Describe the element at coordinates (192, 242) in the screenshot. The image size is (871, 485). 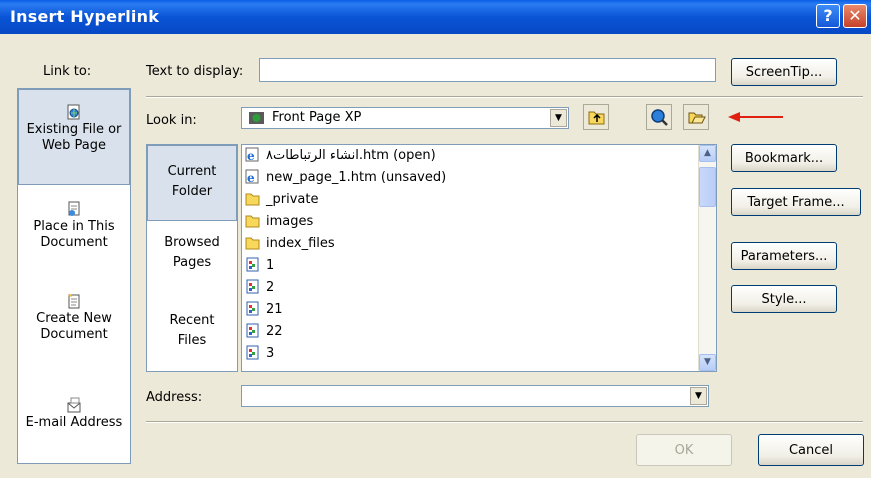
I see `tab-label-1: Browsed` at that location.